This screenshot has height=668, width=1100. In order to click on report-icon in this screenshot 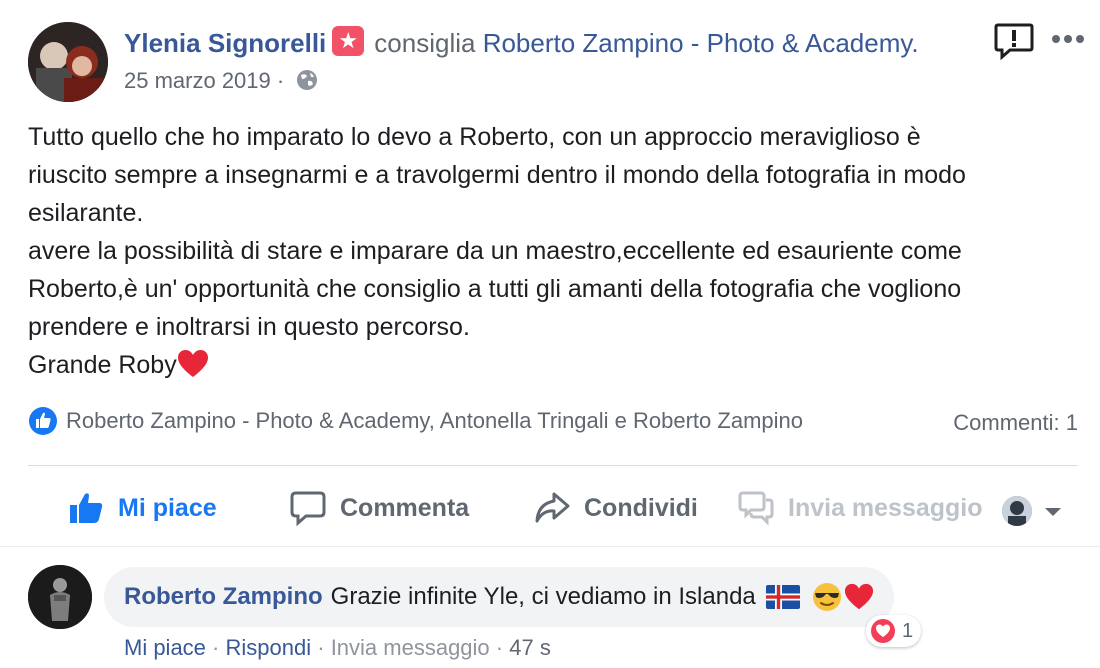, I will do `click(1014, 41)`.